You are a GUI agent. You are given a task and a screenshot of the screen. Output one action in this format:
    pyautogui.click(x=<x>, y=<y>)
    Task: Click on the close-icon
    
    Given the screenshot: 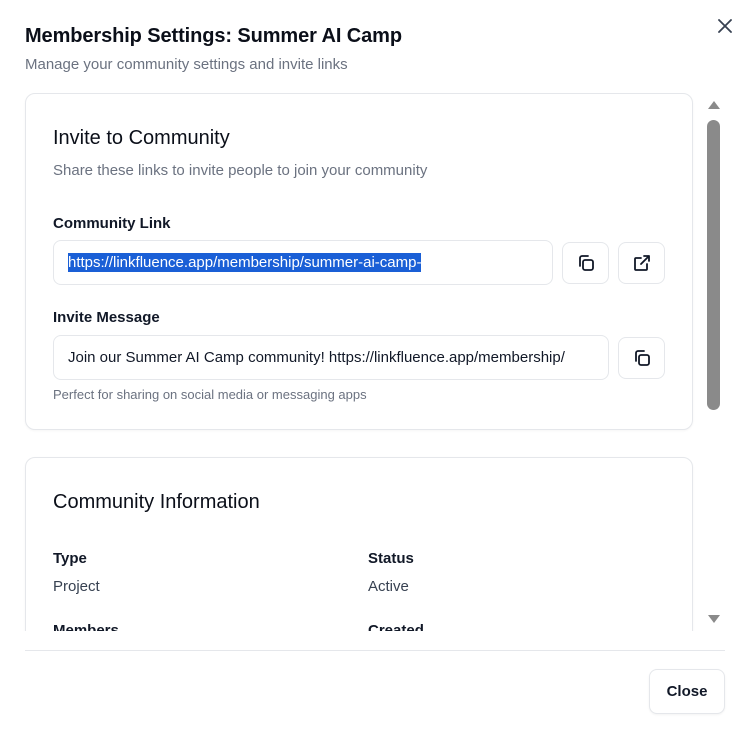 What is the action you would take?
    pyautogui.click(x=725, y=26)
    